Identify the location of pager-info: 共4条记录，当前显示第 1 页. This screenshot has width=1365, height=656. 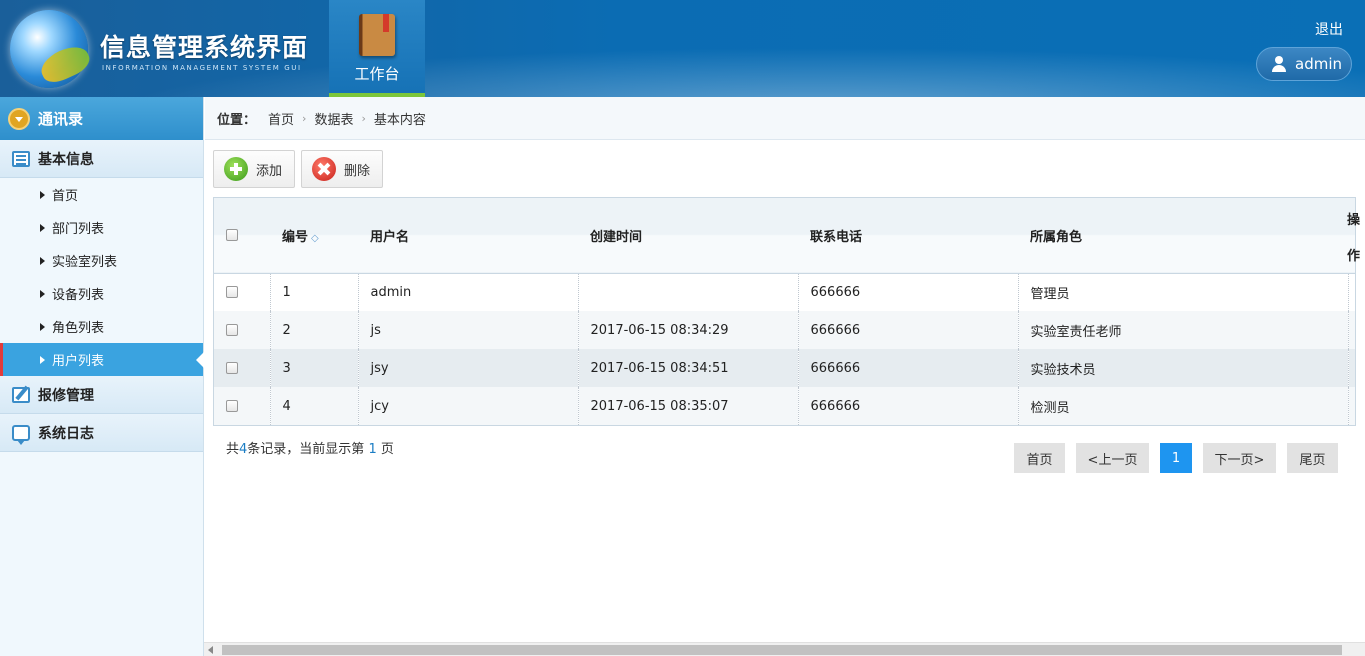
(310, 447).